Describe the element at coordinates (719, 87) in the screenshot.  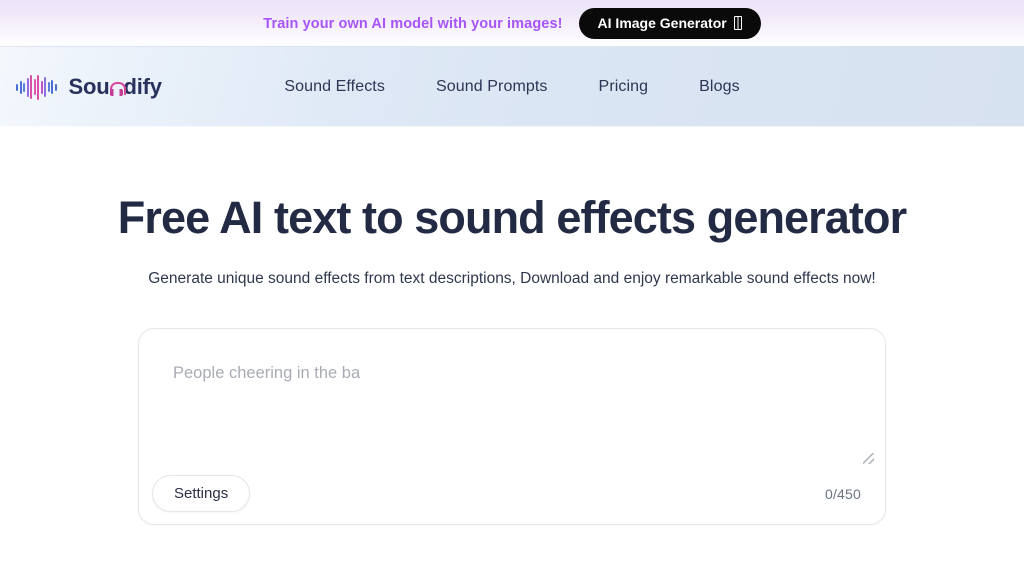
I see `nav-item-blogs: Blogs` at that location.